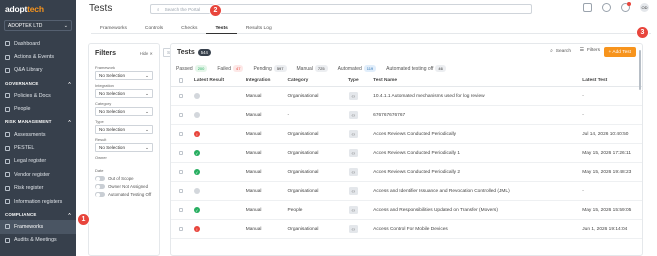 This screenshot has width=657, height=256. I want to click on status-tab: Manual 725, so click(312, 68).